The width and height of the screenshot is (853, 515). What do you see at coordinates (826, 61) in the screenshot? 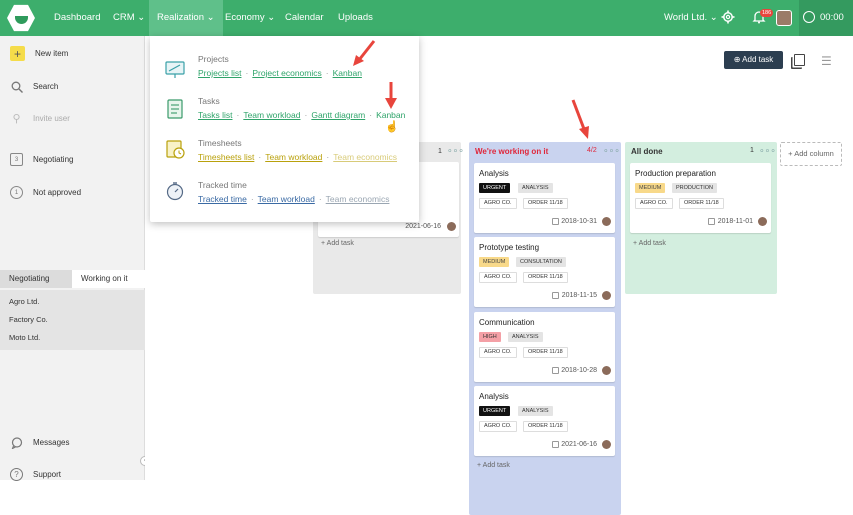
I see `filter-icon: ☰` at bounding box center [826, 61].